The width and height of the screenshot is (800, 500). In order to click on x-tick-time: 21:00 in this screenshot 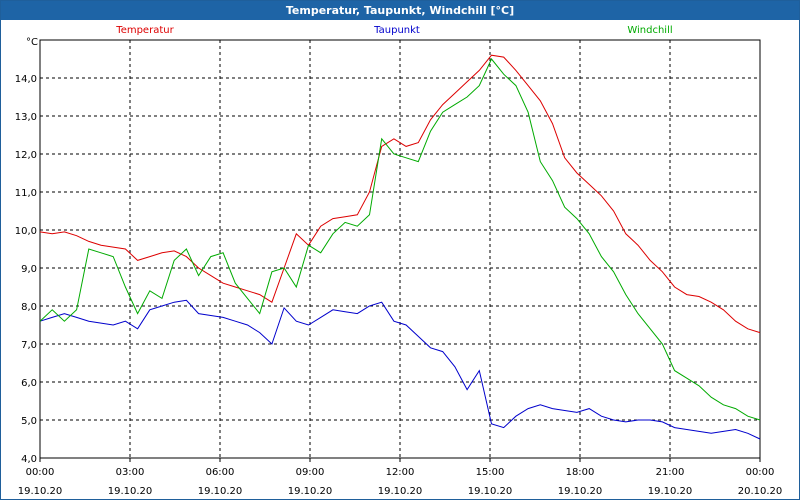, I will do `click(670, 472)`.